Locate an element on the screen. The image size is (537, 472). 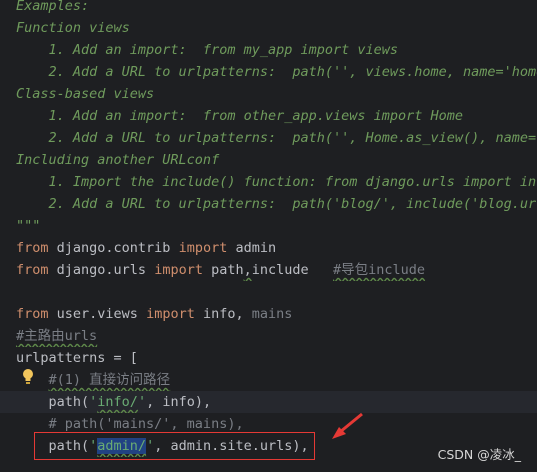
code-token: Examples: is located at coordinates (53, 7).